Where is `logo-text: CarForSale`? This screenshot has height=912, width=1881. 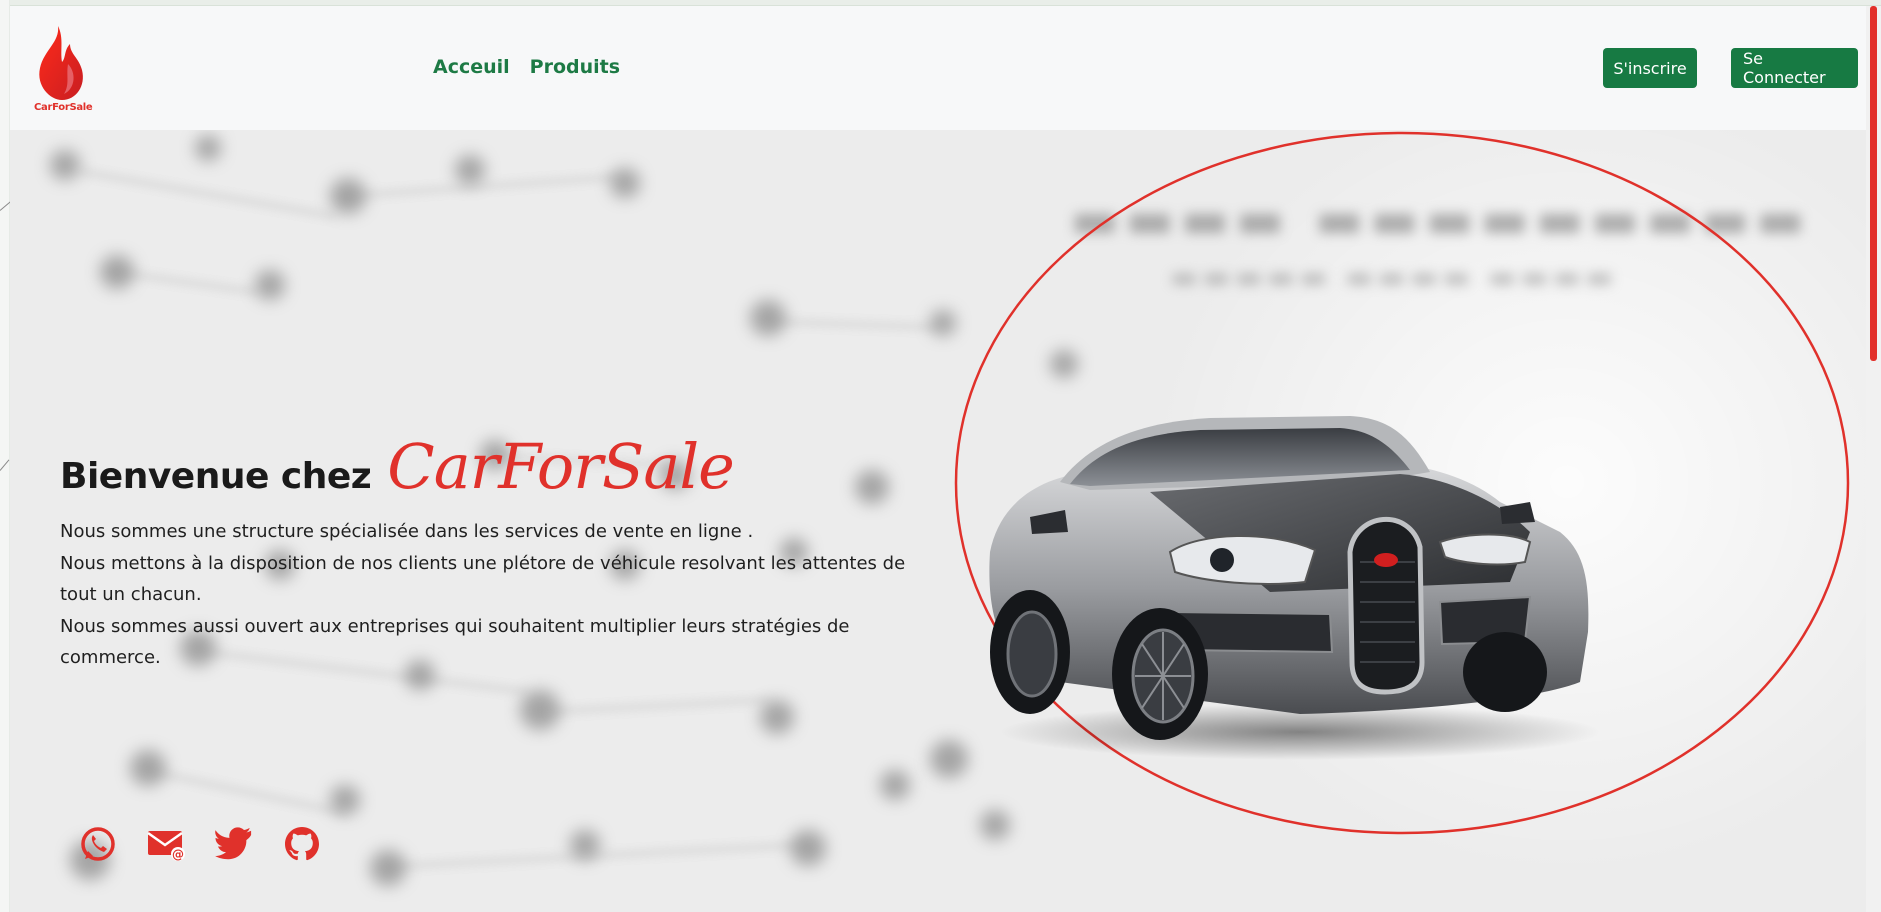
logo-text: CarForSale is located at coordinates (63, 107).